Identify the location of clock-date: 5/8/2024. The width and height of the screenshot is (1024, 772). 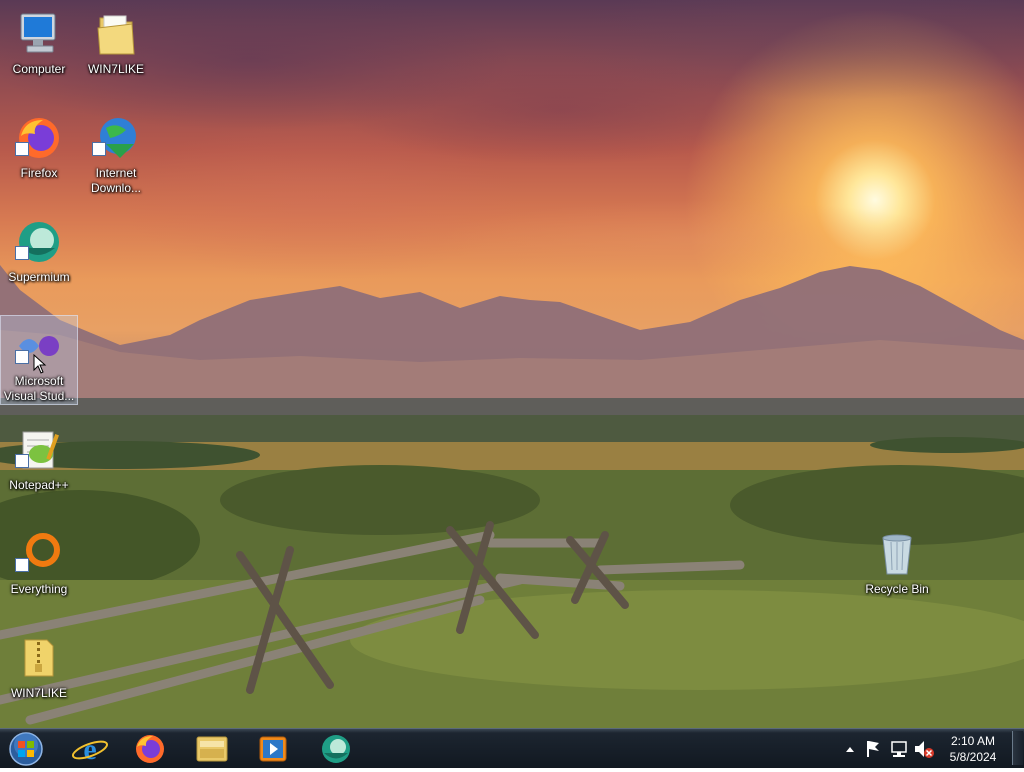
(973, 757).